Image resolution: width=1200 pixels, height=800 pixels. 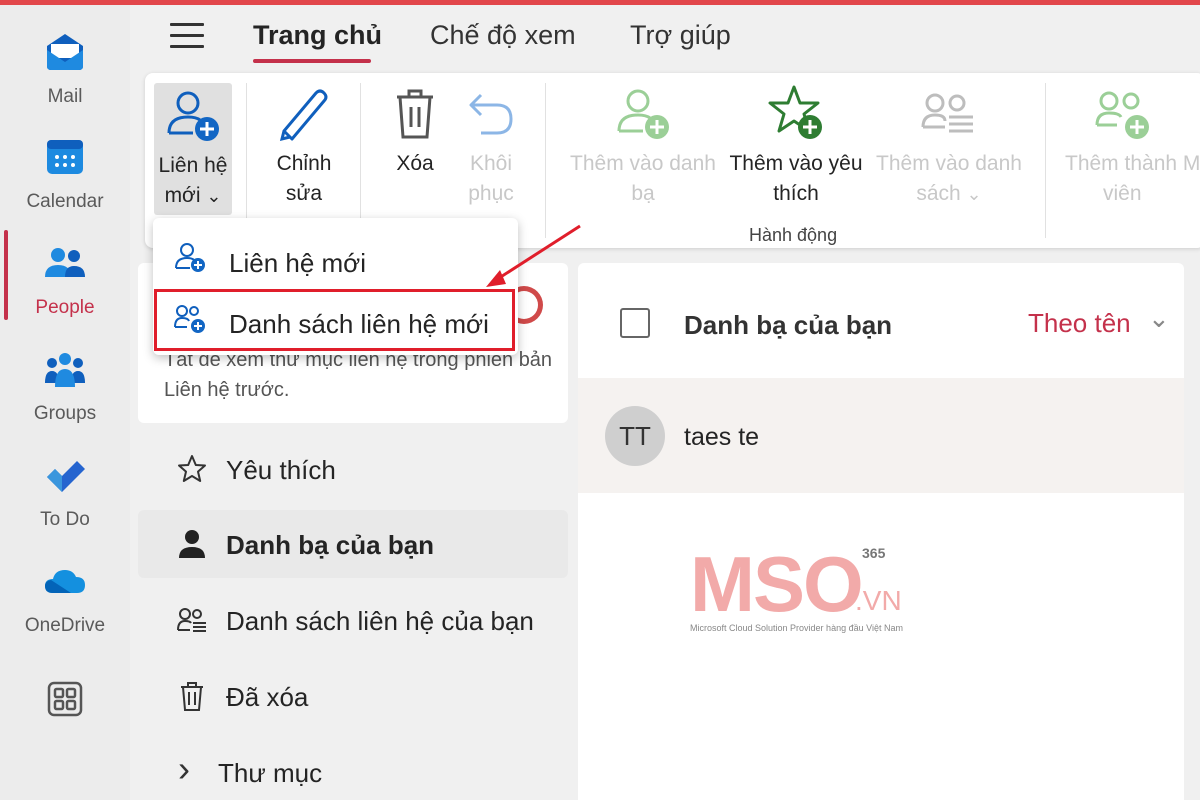 I want to click on highlight-box, so click(x=334, y=320).